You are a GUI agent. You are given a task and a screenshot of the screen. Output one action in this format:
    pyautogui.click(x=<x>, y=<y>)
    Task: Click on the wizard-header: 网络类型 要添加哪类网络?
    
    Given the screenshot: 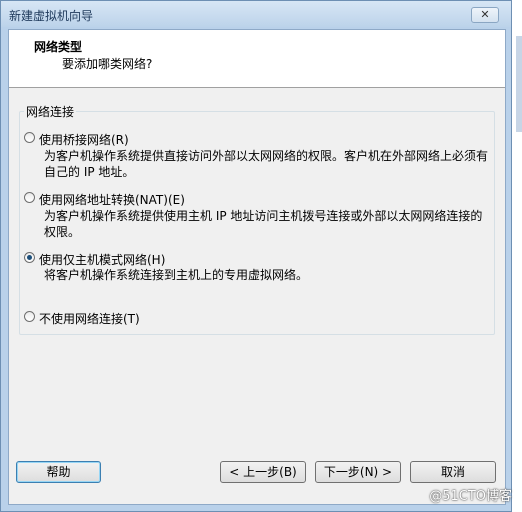 What is the action you would take?
    pyautogui.click(x=257, y=59)
    